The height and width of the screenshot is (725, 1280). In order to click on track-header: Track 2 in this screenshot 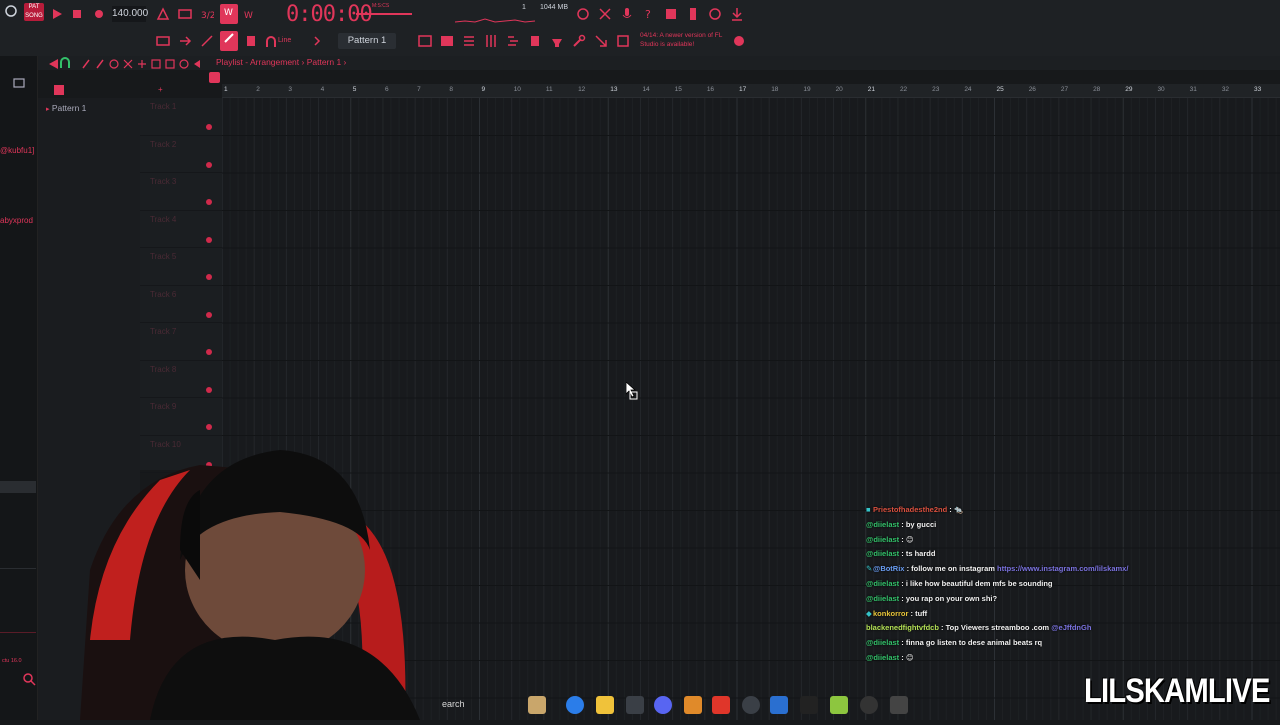, I will do `click(181, 154)`.